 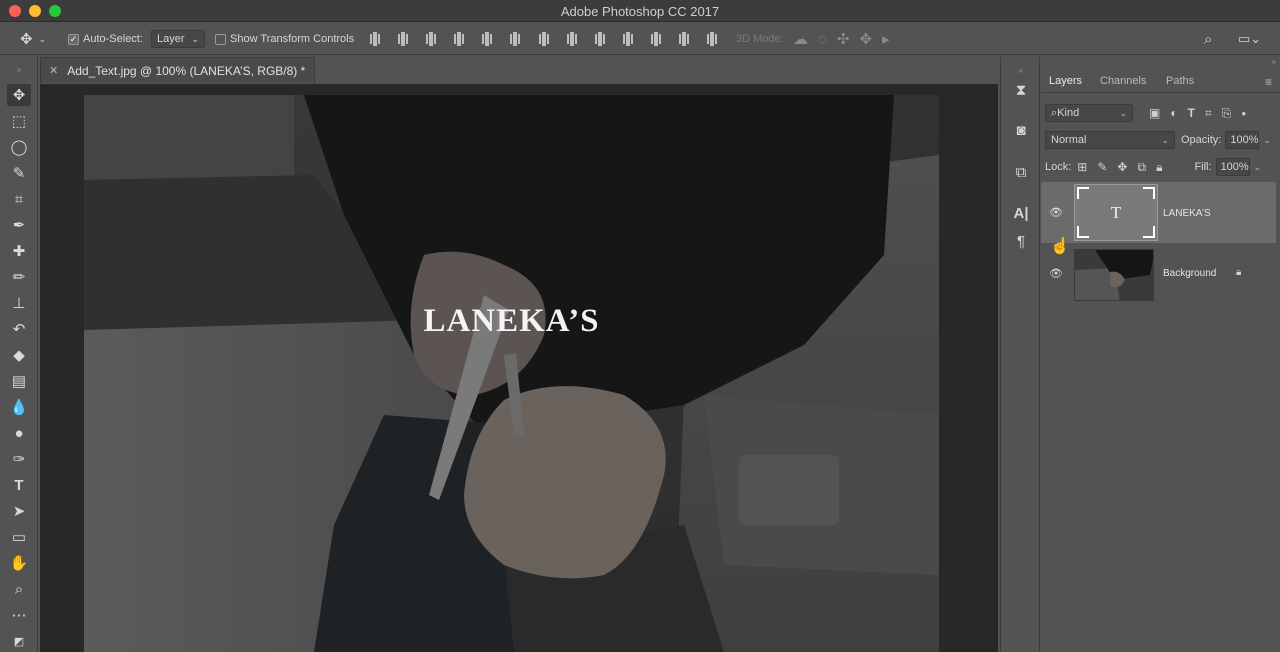 I want to click on layer-filter-select: ⌕Kind ⌄, so click(x=1089, y=113).